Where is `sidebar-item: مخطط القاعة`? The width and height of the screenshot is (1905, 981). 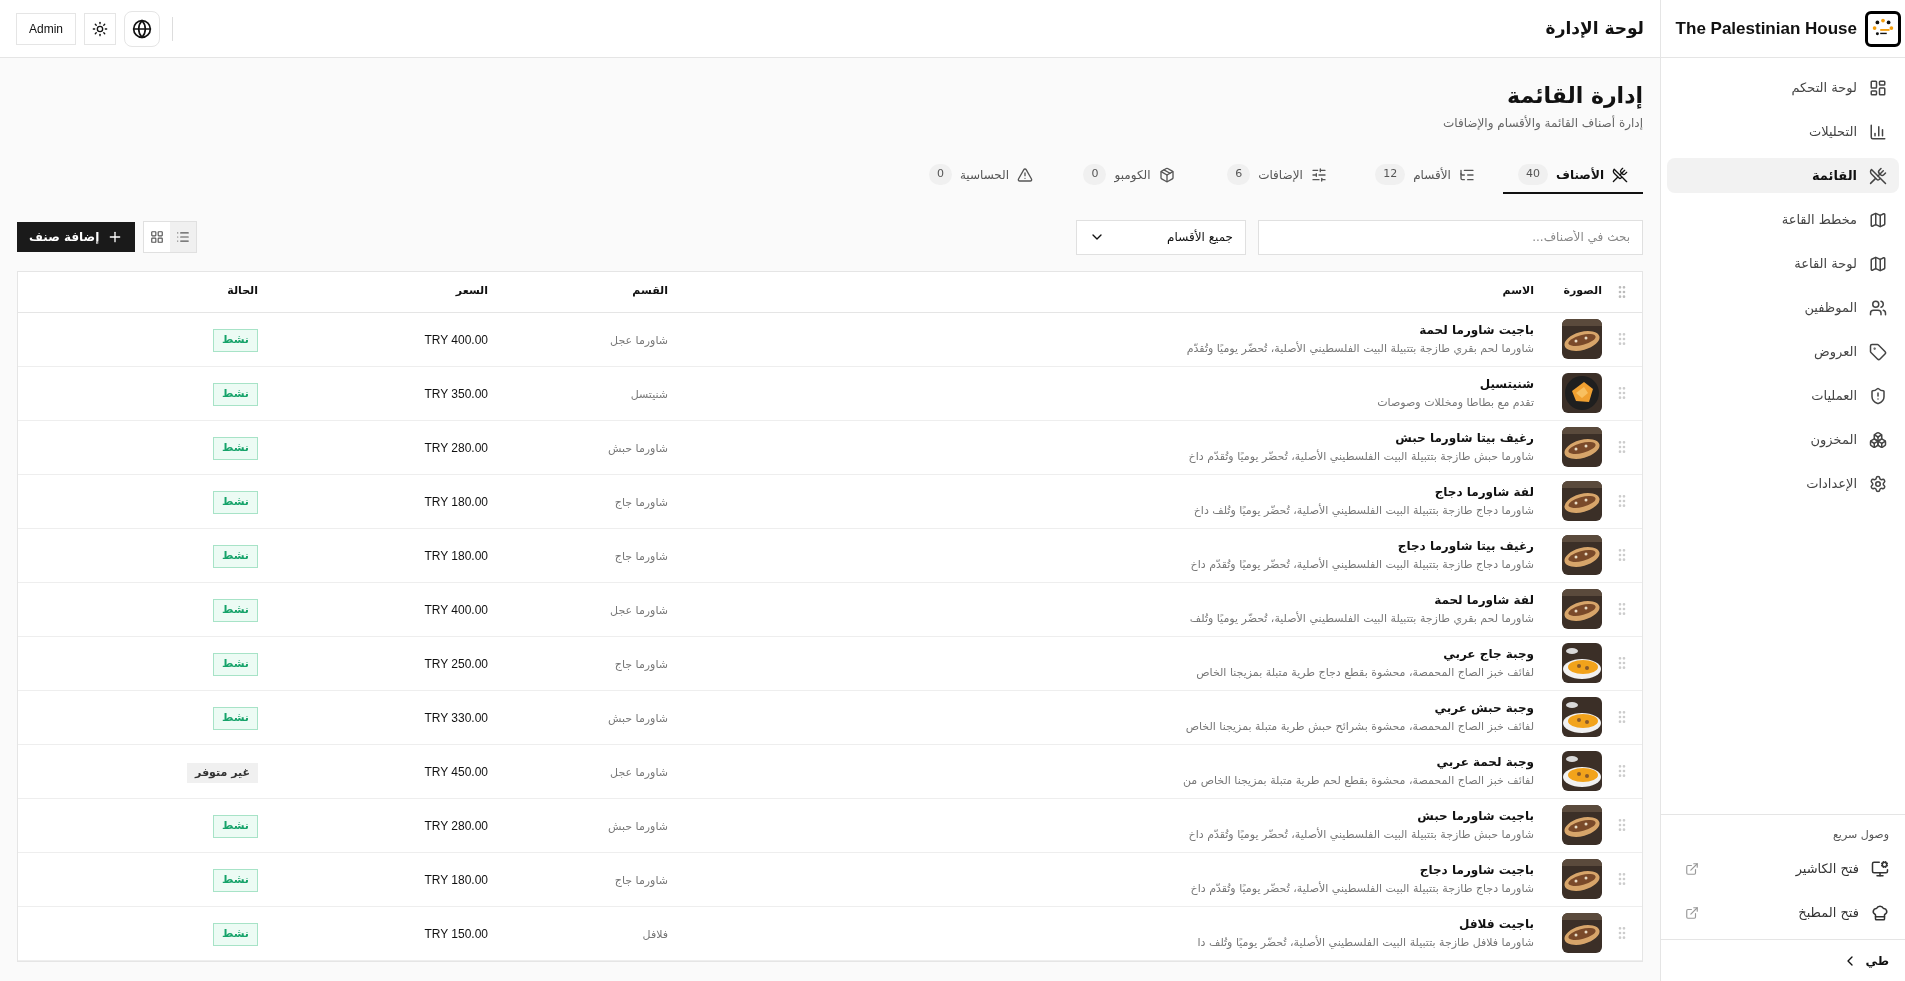
sidebar-item: مخطط القاعة is located at coordinates (1783, 219).